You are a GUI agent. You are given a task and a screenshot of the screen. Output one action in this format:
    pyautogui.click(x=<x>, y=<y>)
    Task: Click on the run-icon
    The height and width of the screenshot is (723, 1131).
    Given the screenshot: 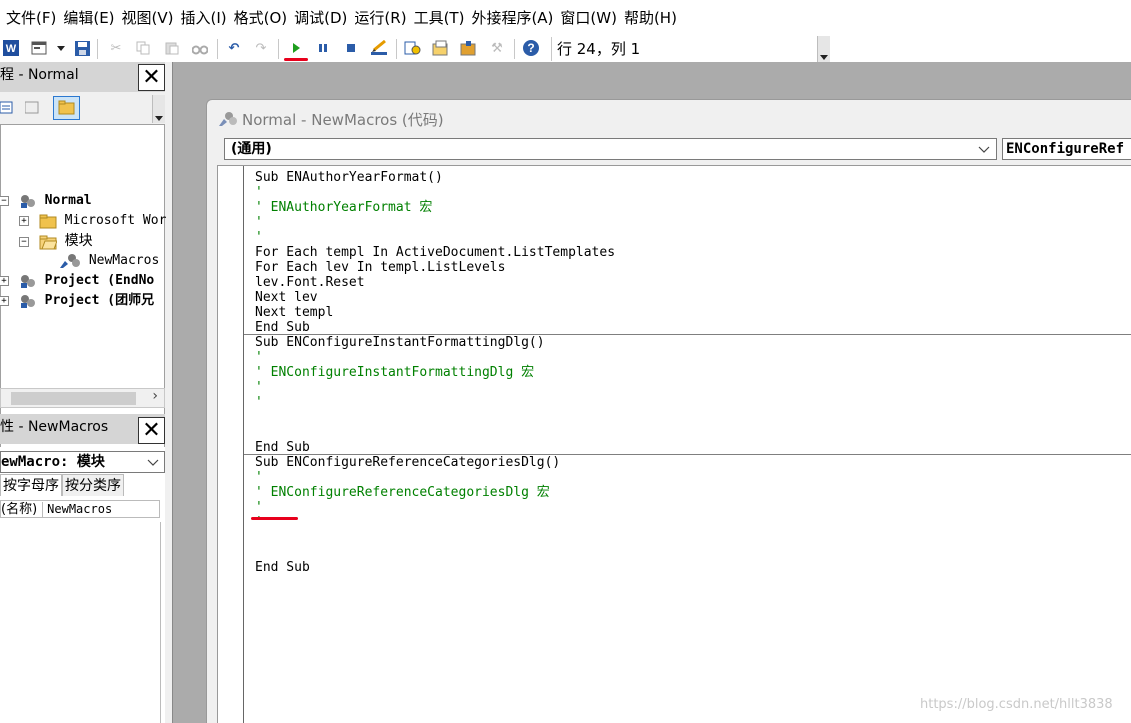 What is the action you would take?
    pyautogui.click(x=296, y=48)
    